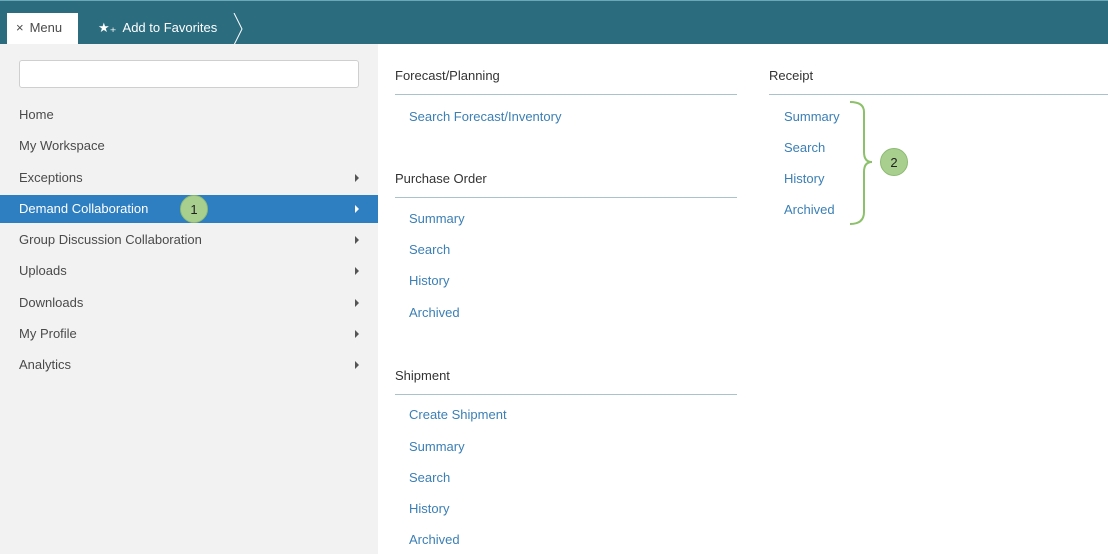  What do you see at coordinates (791, 75) in the screenshot?
I see `section-header-receipt: Receipt` at bounding box center [791, 75].